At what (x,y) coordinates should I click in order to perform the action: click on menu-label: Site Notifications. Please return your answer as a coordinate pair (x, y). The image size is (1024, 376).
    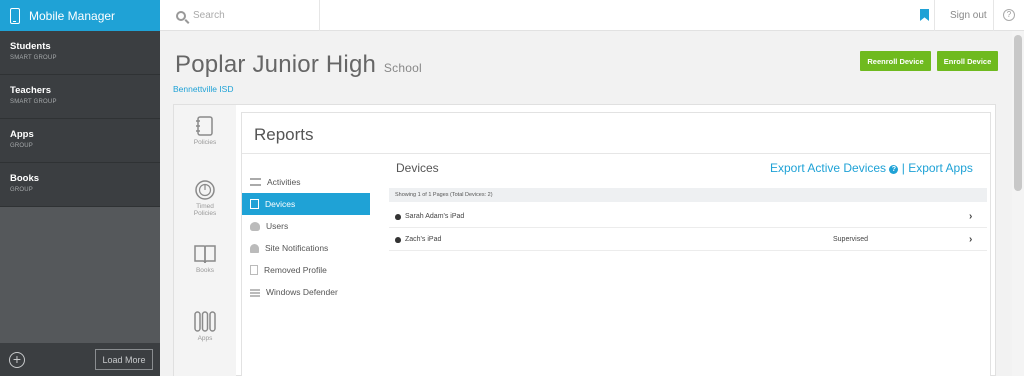
    Looking at the image, I should click on (297, 248).